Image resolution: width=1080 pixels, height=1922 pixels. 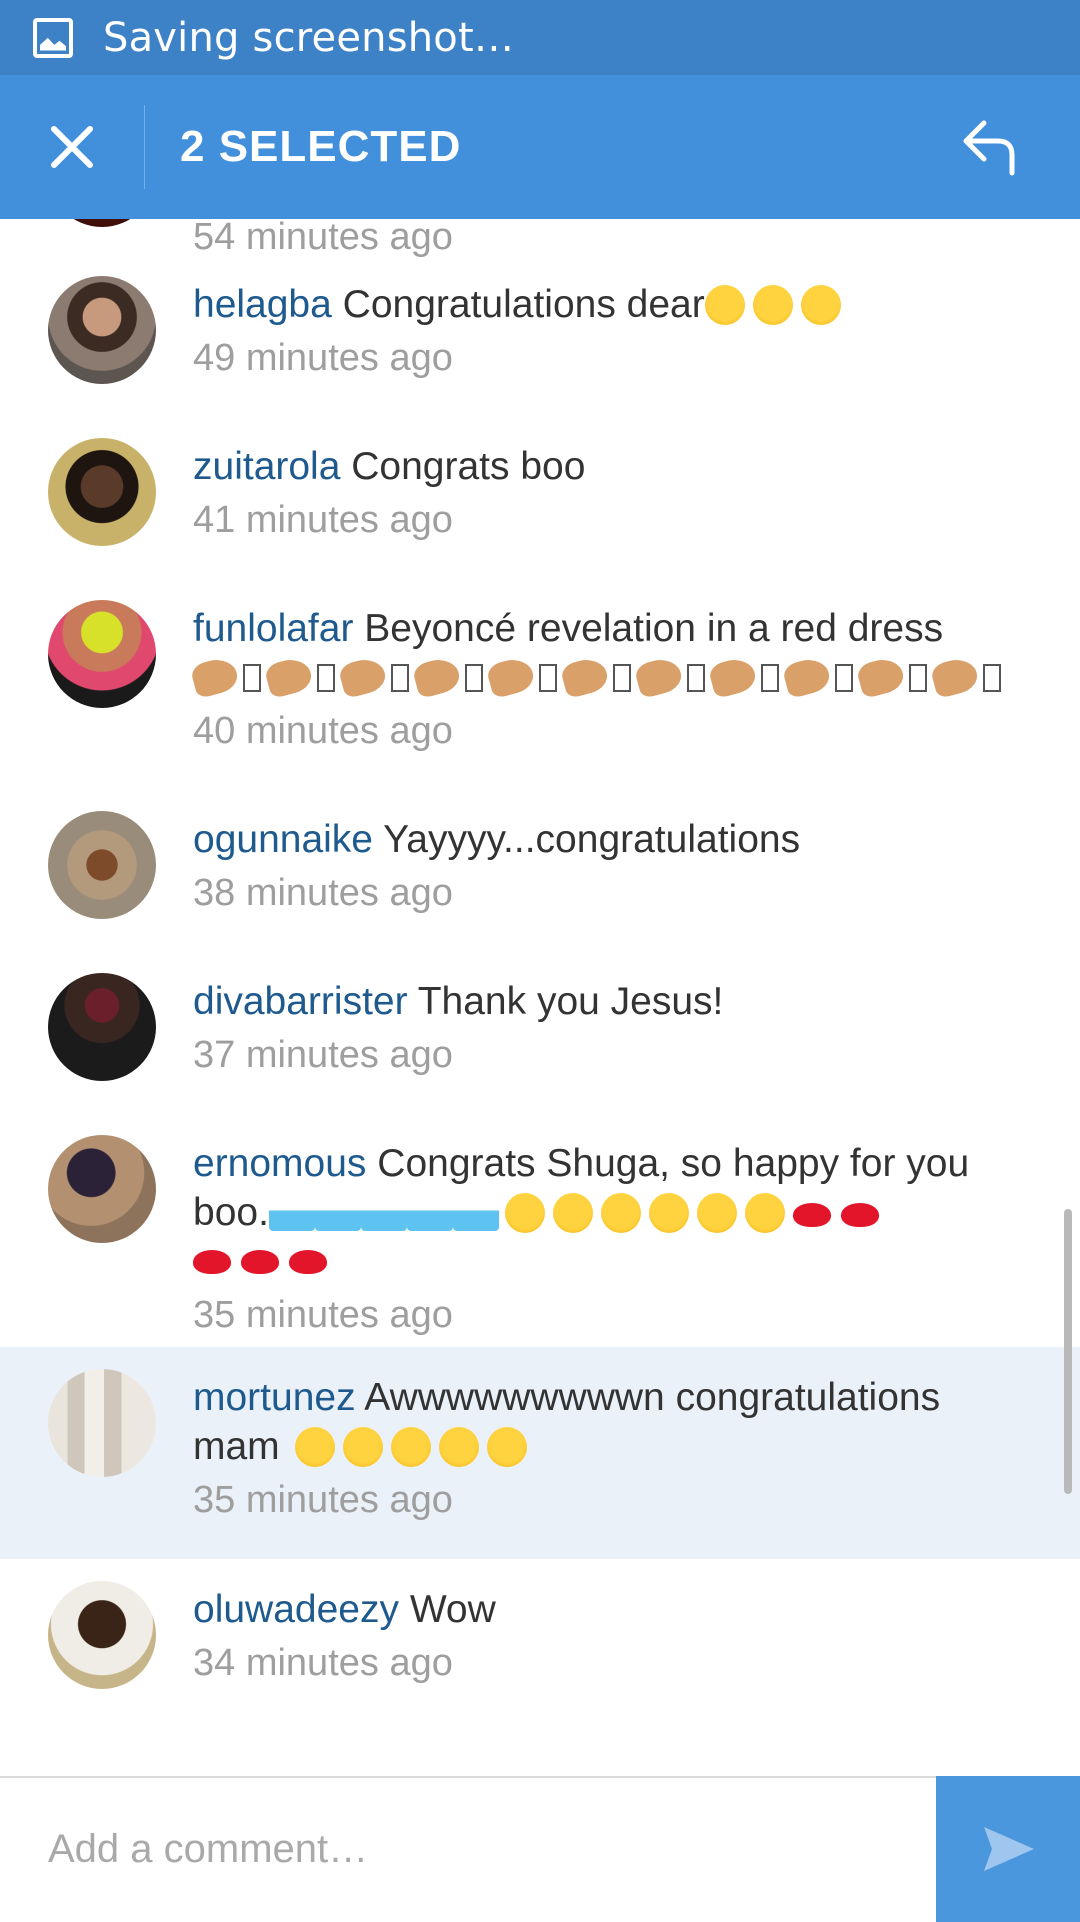 What do you see at coordinates (592, 839) in the screenshot?
I see `comment-text: Yayyyy...congratulations` at bounding box center [592, 839].